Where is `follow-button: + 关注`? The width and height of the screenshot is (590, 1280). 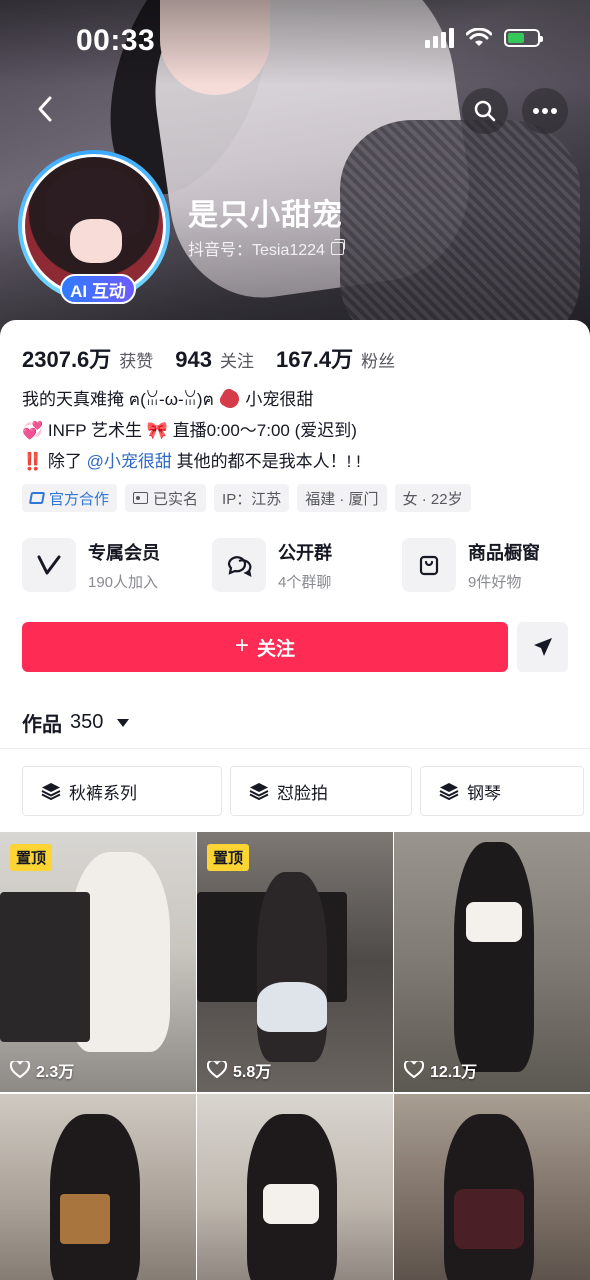
follow-button: + 关注 is located at coordinates (265, 647).